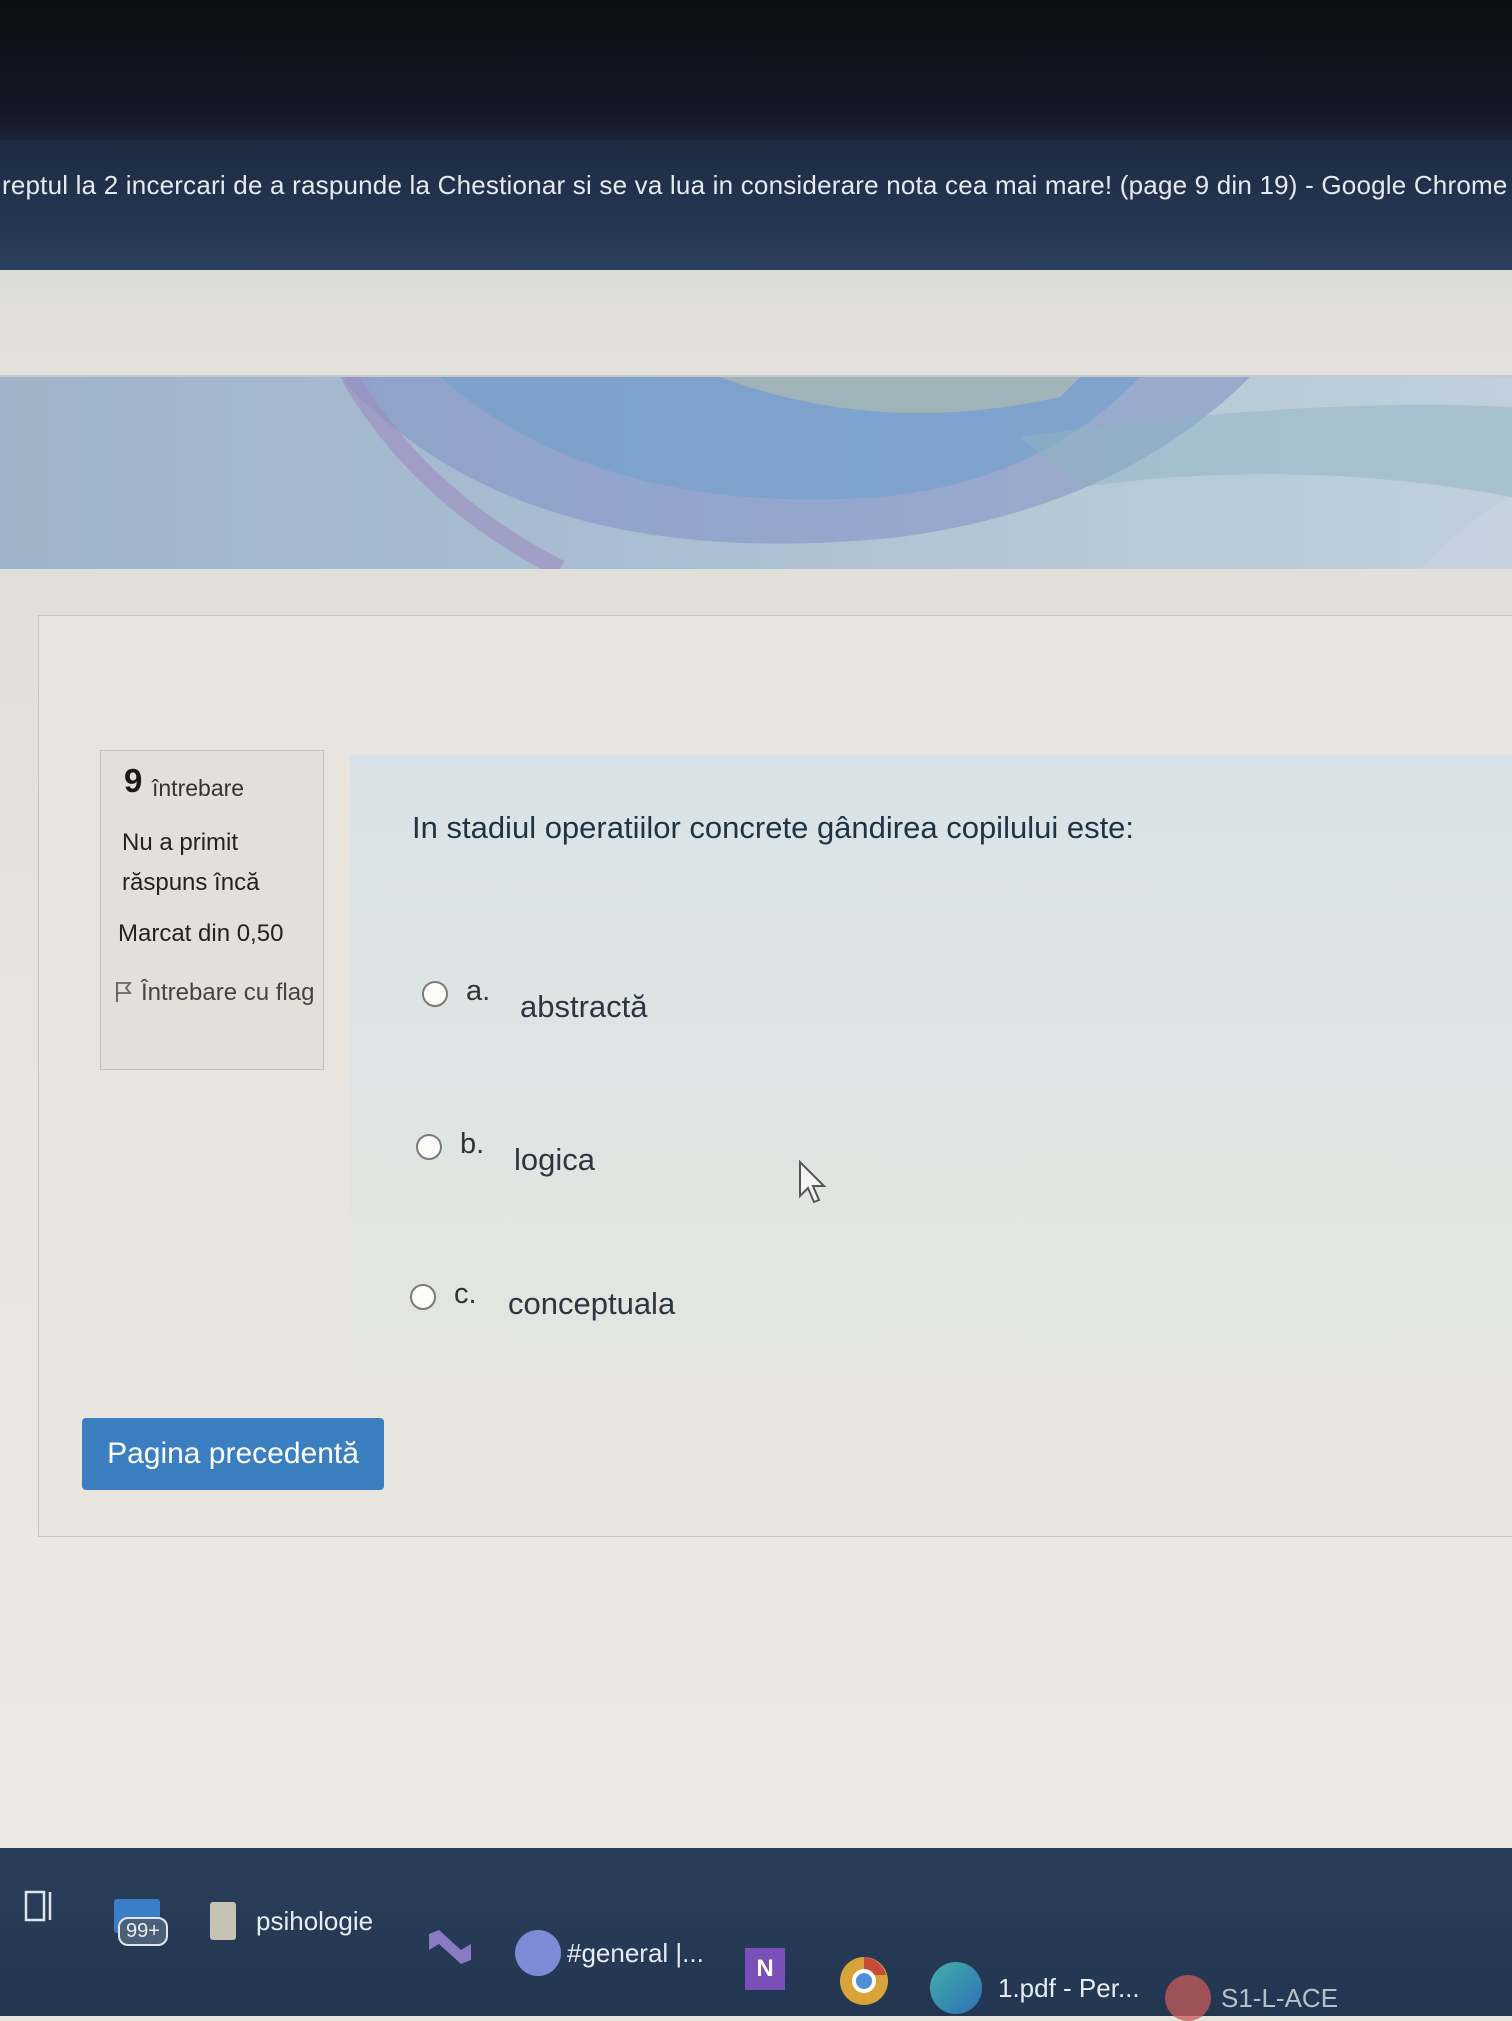  What do you see at coordinates (1280, 1997) in the screenshot?
I see `taskbar-item-label: S1-L-ACE` at bounding box center [1280, 1997].